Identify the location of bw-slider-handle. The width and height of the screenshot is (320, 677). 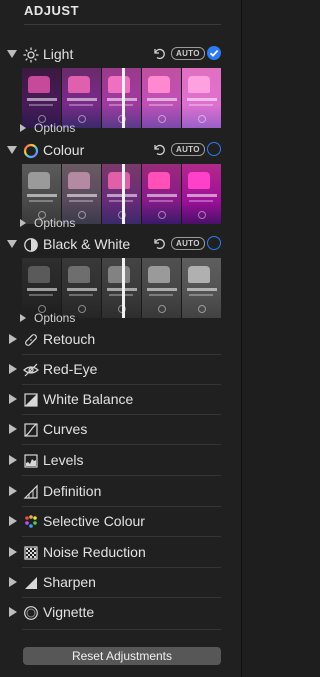
(123, 288).